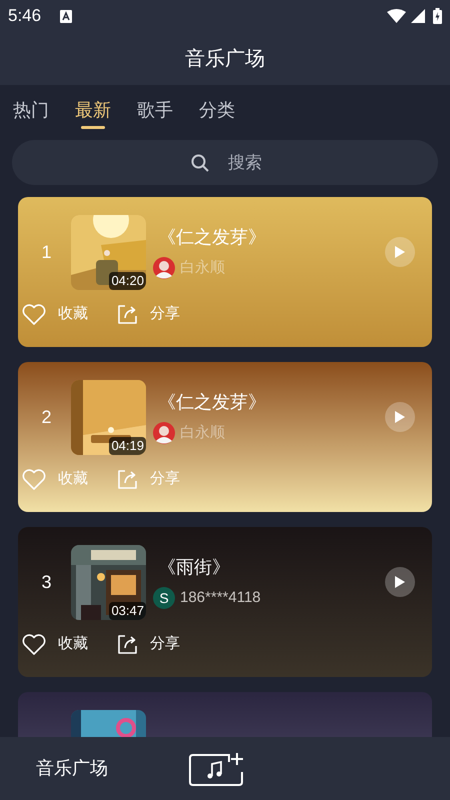 The height and width of the screenshot is (800, 450). I want to click on nav-tab: 音乐广场, so click(72, 768).